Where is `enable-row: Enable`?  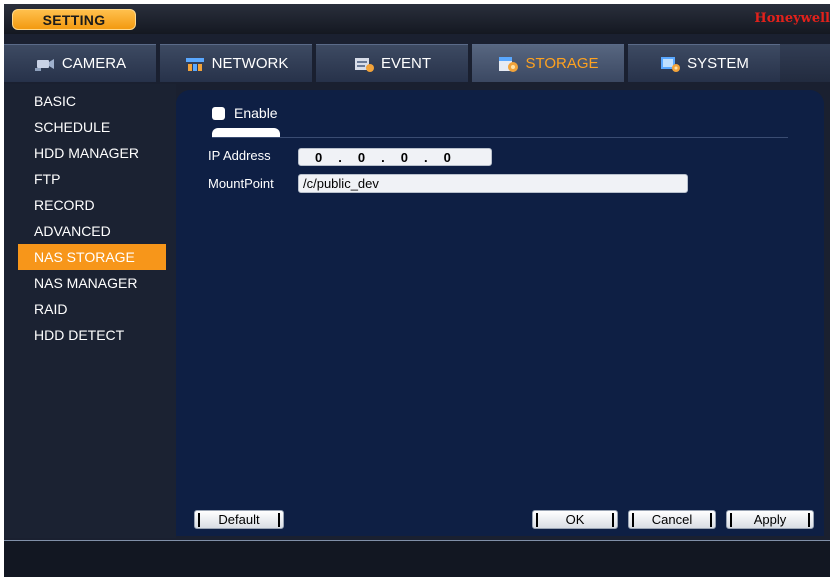 enable-row: Enable is located at coordinates (245, 113).